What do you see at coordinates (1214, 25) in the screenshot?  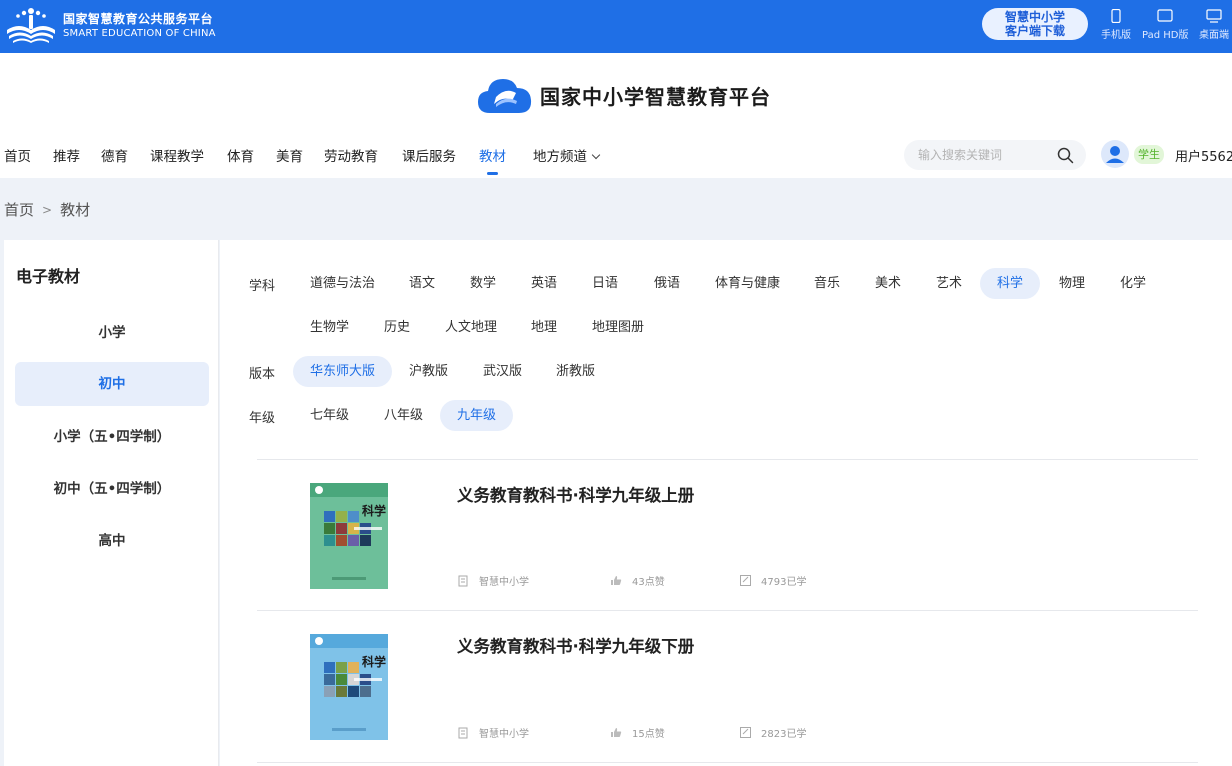 I see `desktop-version-link: 桌面端` at bounding box center [1214, 25].